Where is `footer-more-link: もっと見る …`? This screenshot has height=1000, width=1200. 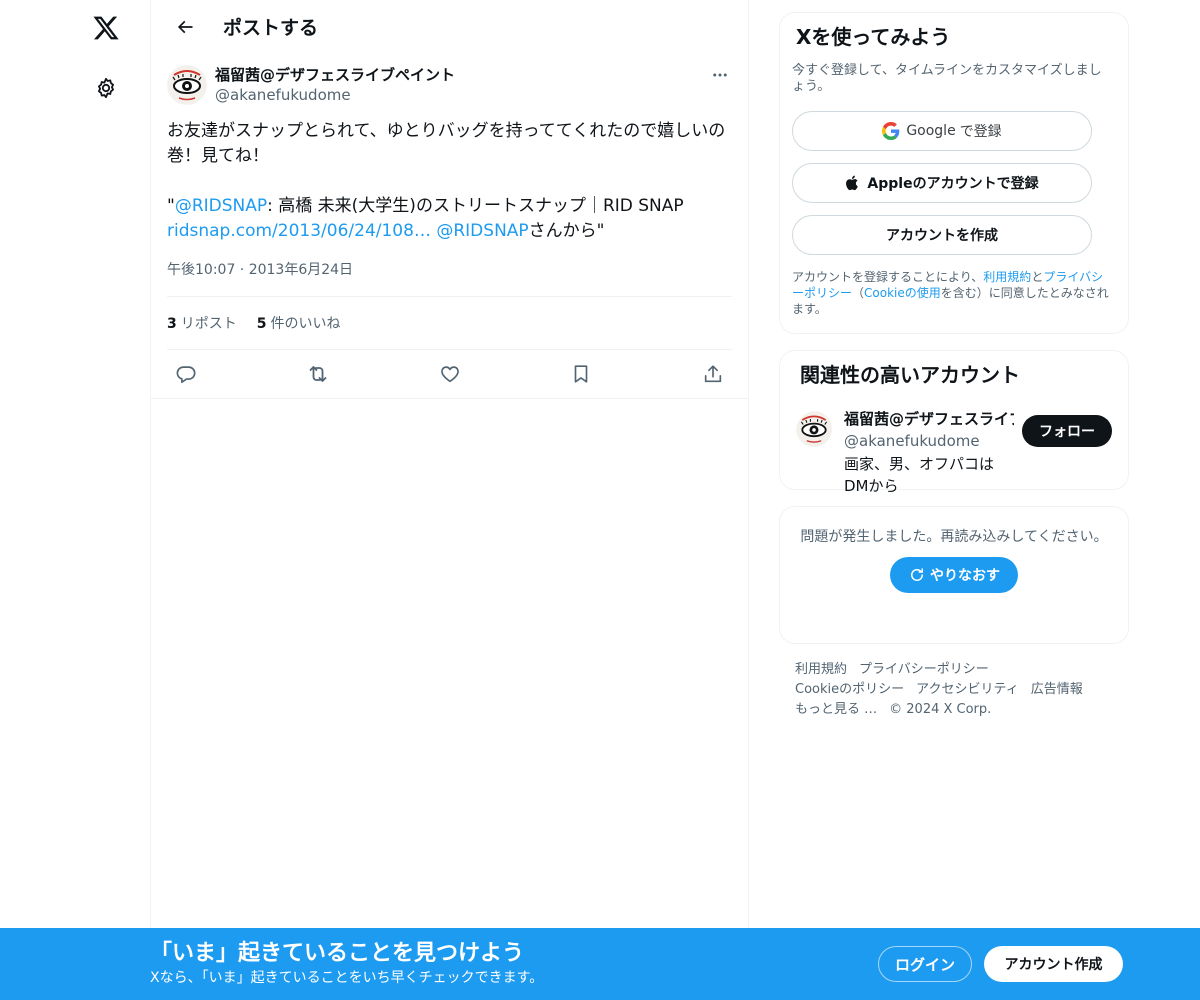 footer-more-link: もっと見る … is located at coordinates (836, 709).